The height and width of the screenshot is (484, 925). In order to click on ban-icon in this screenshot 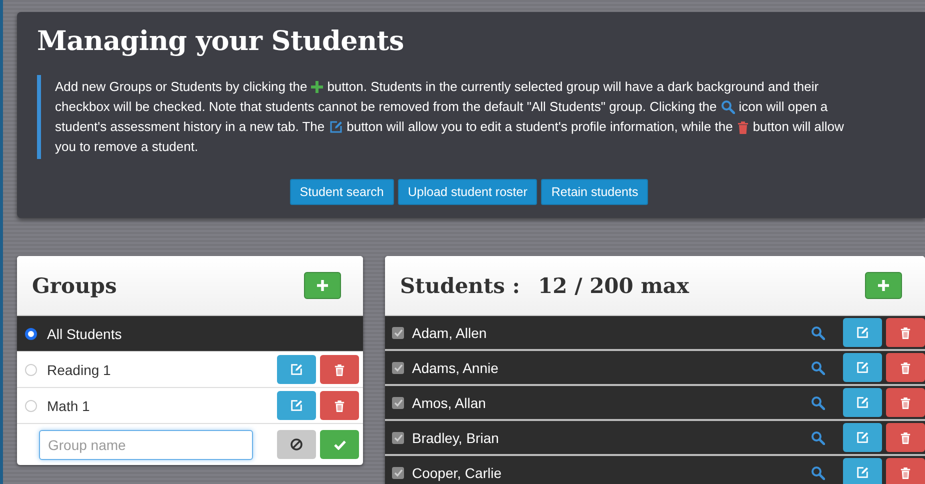, I will do `click(296, 444)`.